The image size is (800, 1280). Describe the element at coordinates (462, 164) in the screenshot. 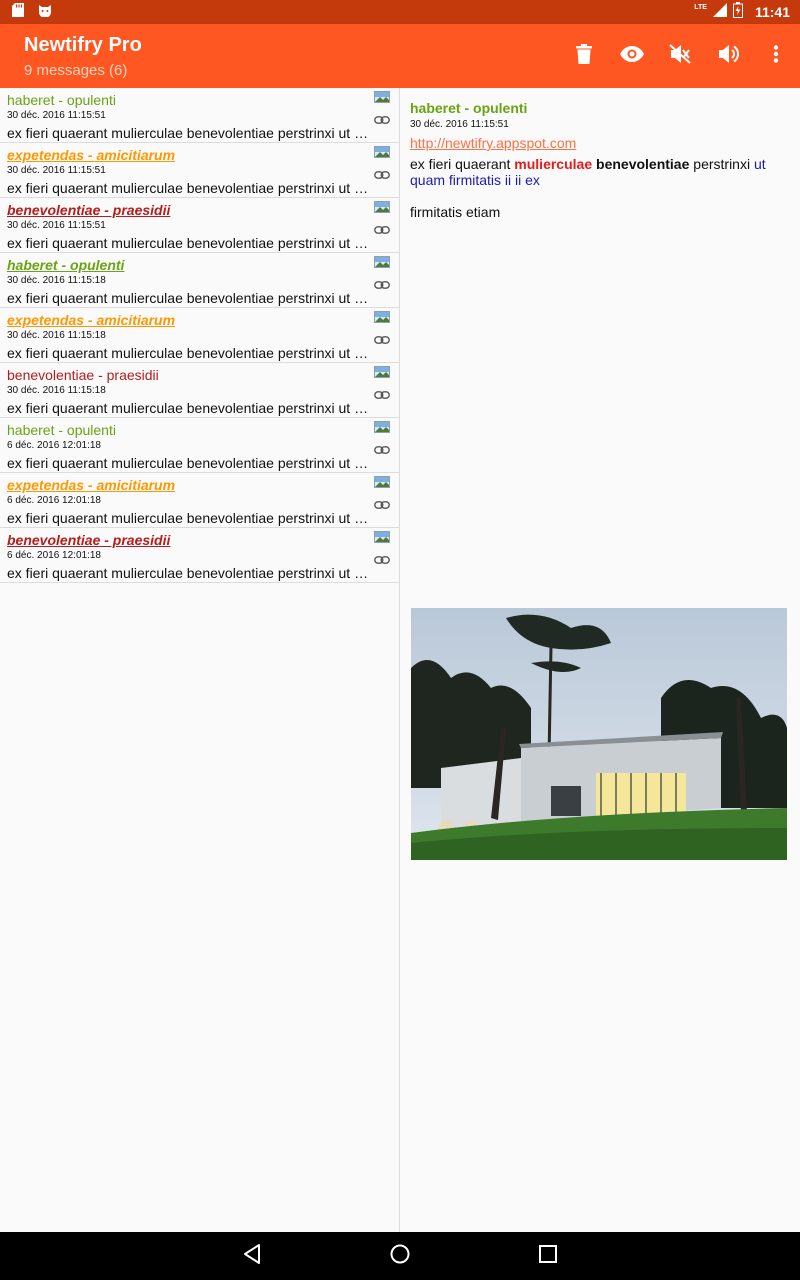

I see `body-text: ex fieri quaerant` at that location.